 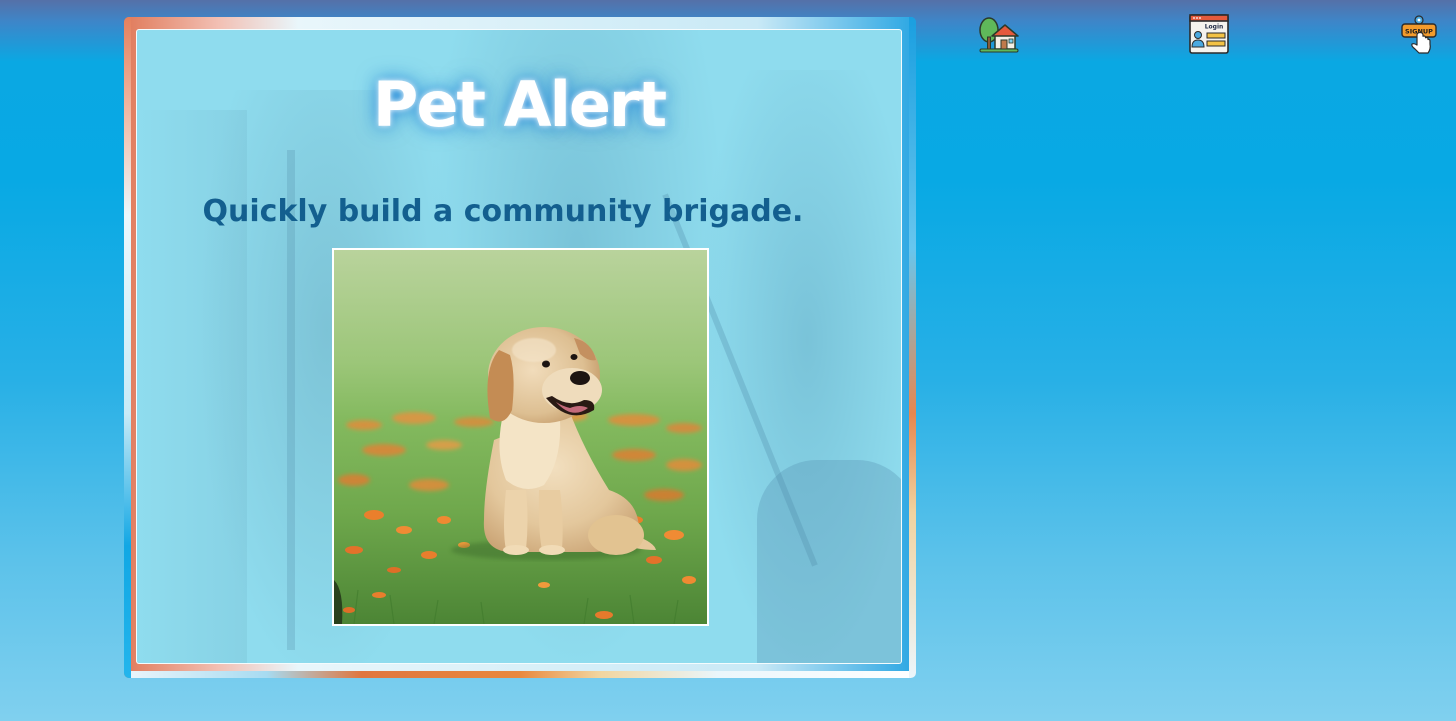 I want to click on home-icon: Home, so click(x=999, y=35).